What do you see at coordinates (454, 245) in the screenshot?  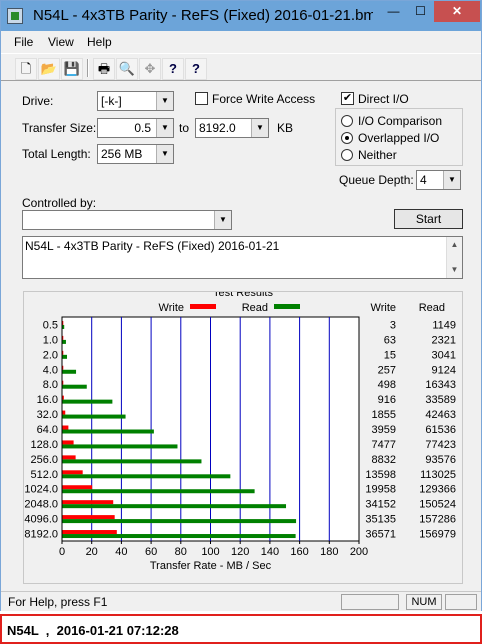 I see `scroll-up-icon: ▲` at bounding box center [454, 245].